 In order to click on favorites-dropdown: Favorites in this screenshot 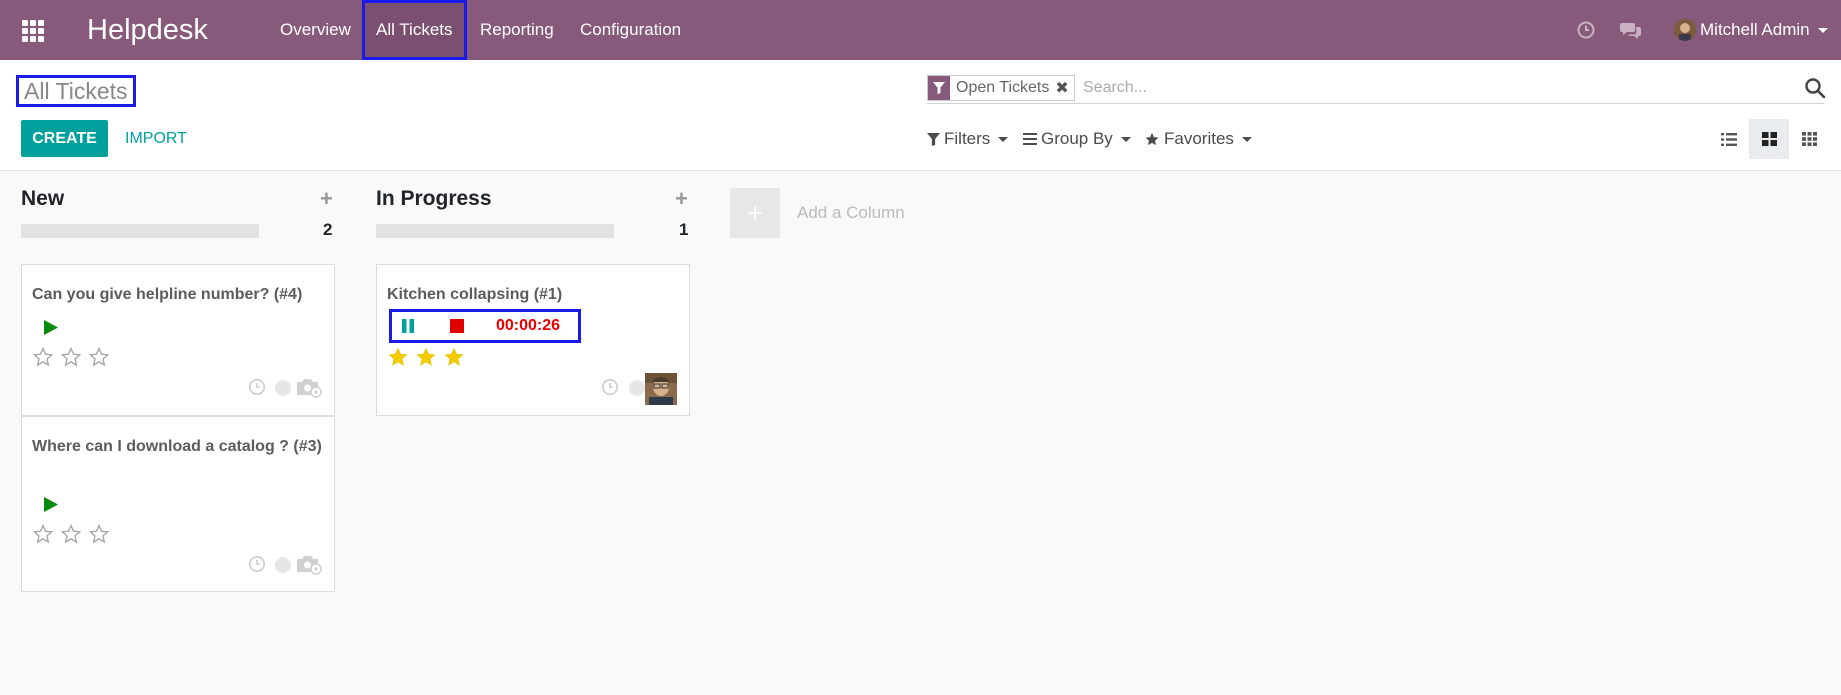, I will do `click(1198, 139)`.